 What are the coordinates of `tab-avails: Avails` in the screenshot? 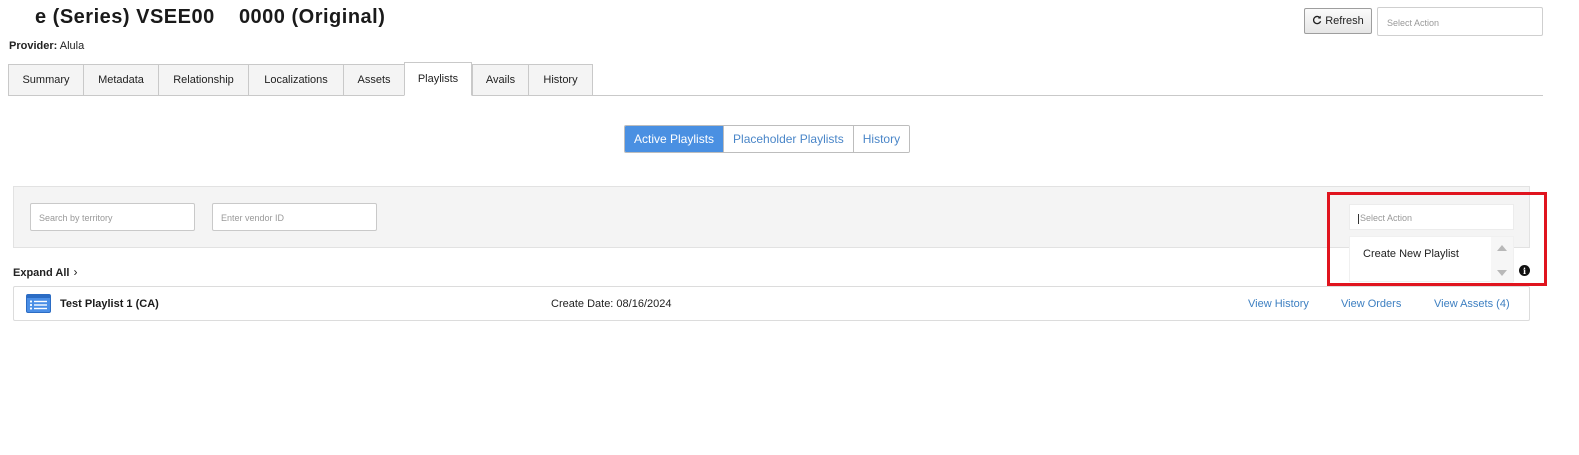 It's located at (500, 80).